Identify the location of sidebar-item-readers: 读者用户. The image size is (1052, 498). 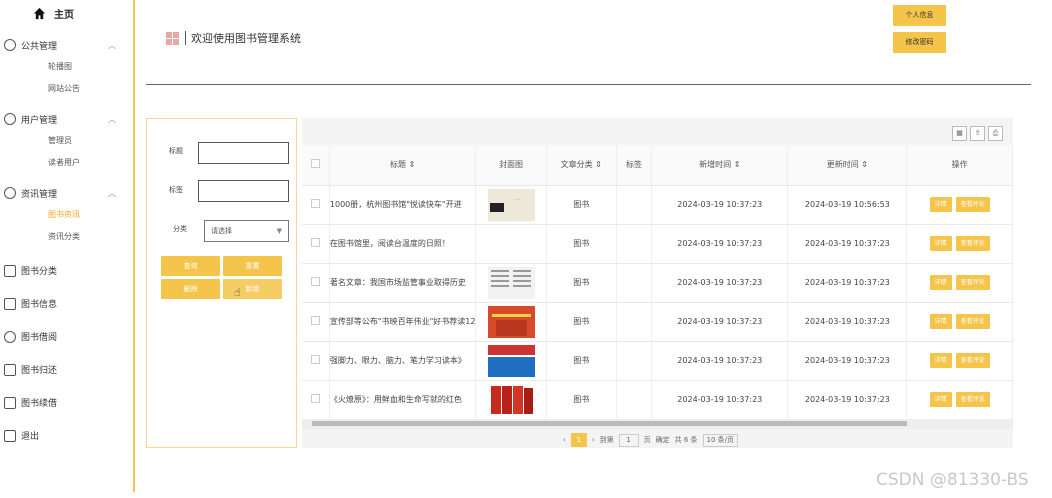
(66, 163).